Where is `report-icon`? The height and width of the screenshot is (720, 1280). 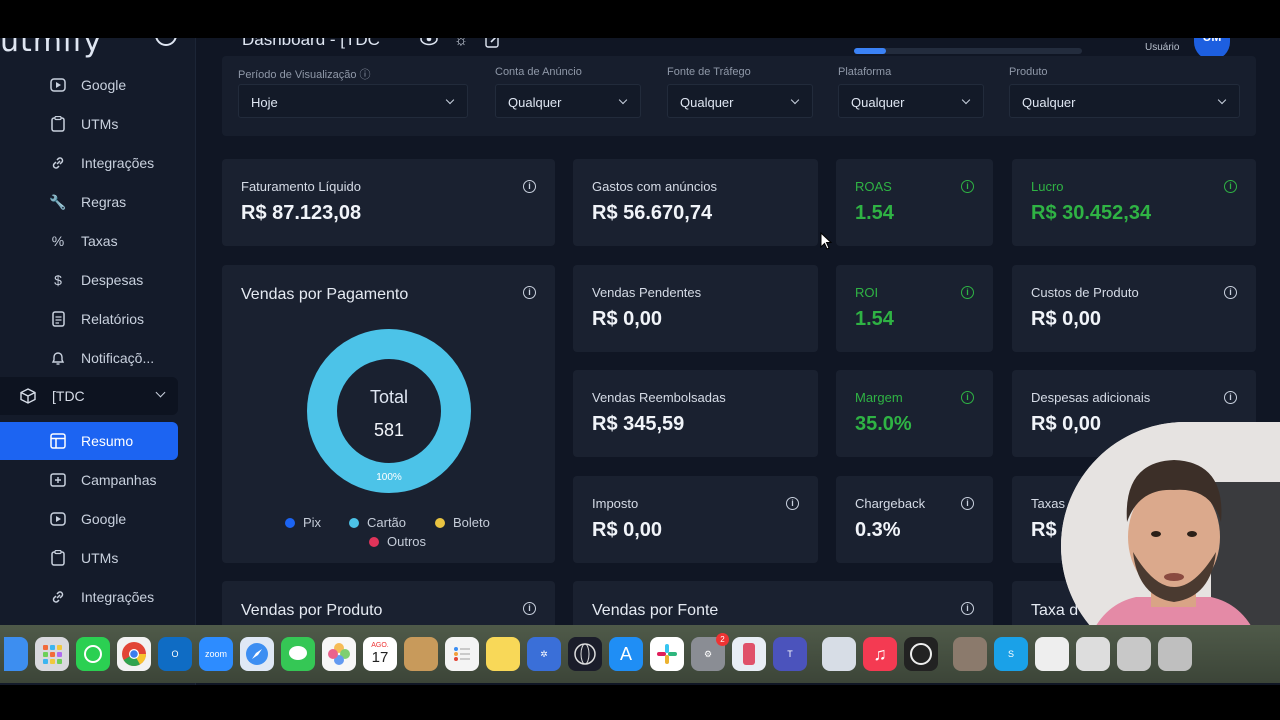
report-icon is located at coordinates (58, 319).